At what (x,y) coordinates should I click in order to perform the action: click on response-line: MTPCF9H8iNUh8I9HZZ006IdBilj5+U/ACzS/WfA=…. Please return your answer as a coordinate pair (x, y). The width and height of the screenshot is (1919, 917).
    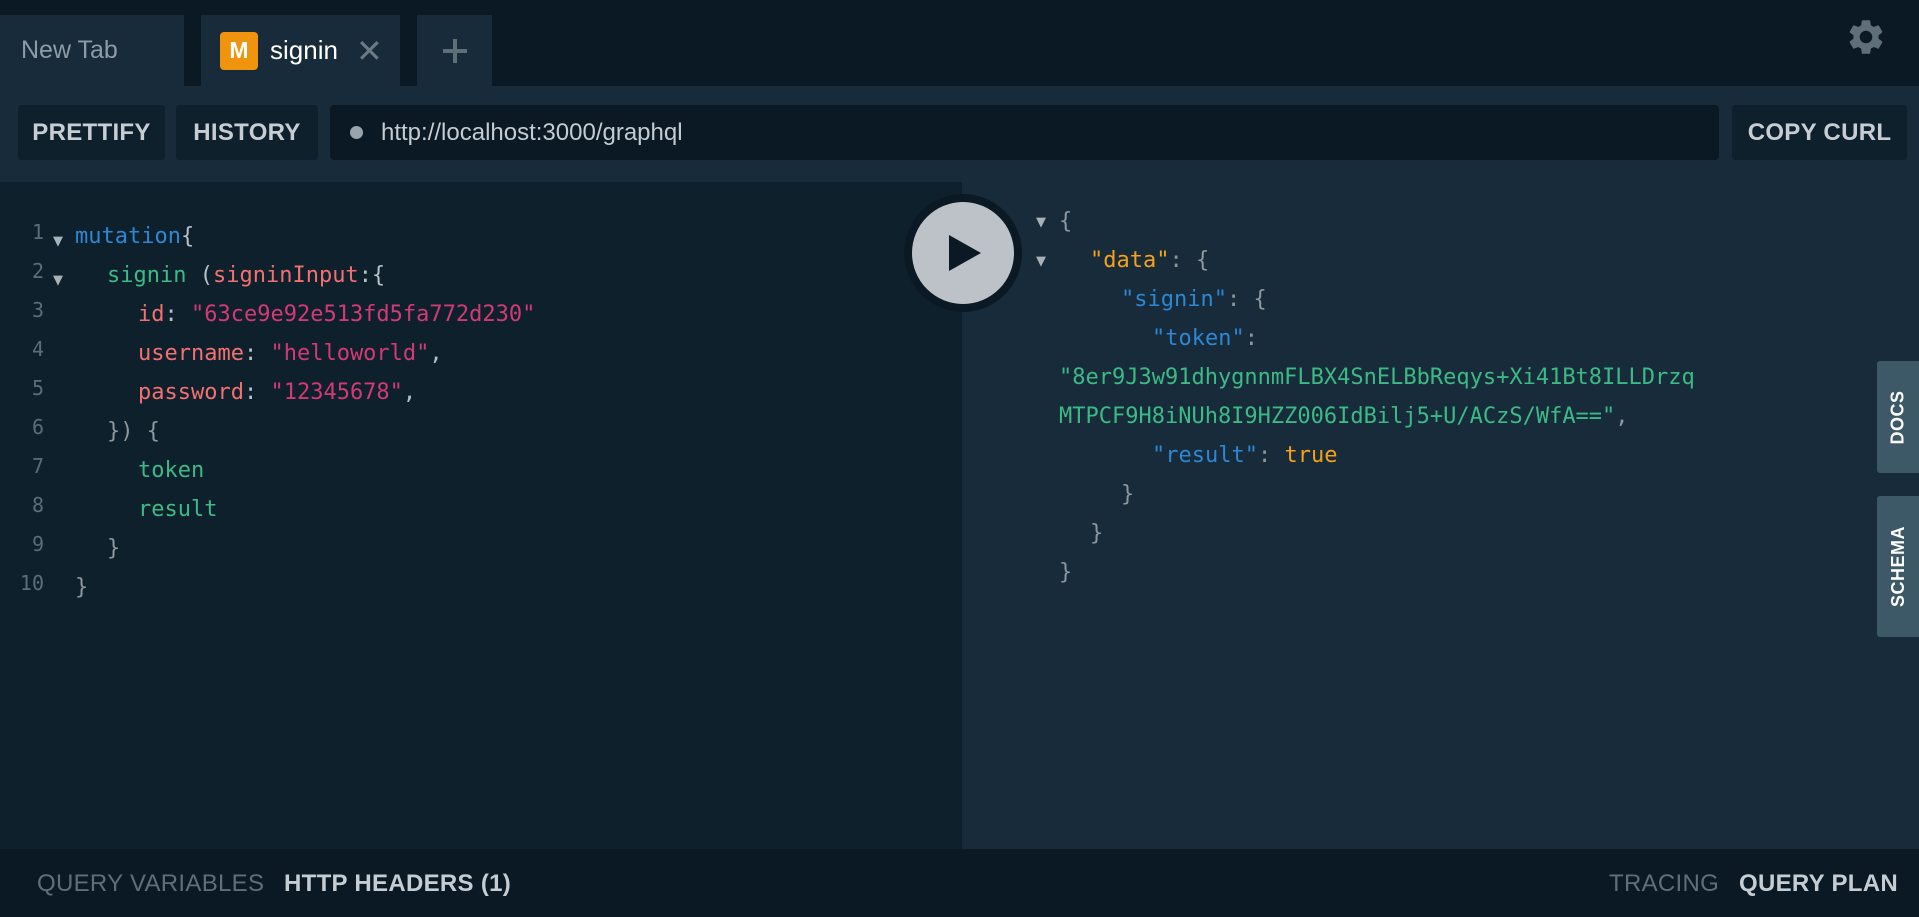
    Looking at the image, I should click on (1344, 416).